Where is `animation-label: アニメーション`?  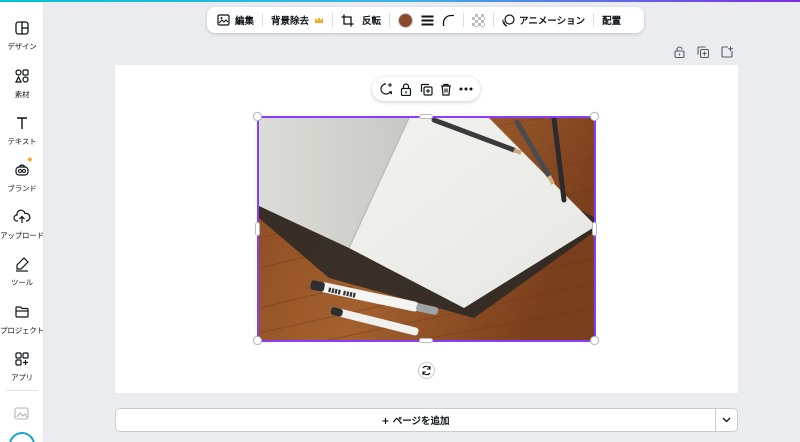 animation-label: アニメーション is located at coordinates (552, 21).